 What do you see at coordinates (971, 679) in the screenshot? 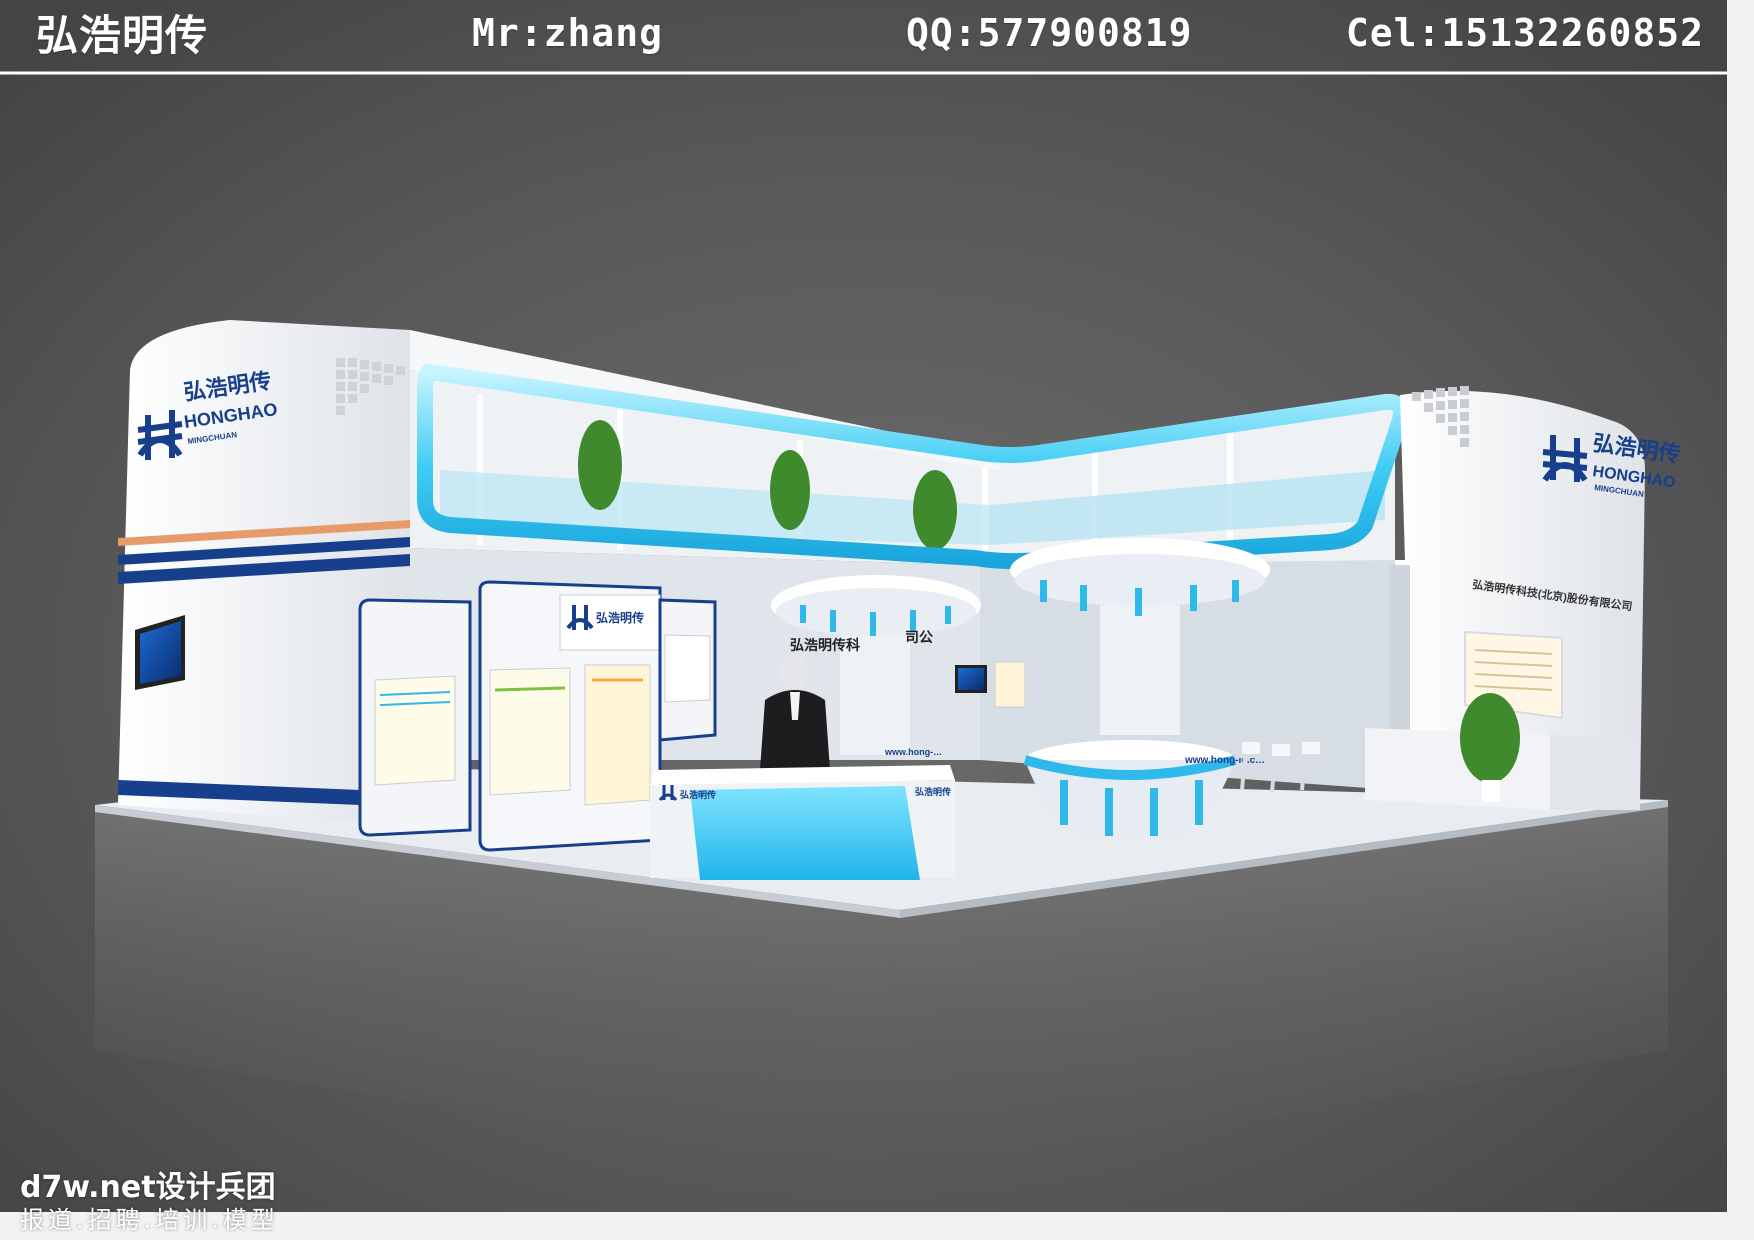
I see `monitor-back` at bounding box center [971, 679].